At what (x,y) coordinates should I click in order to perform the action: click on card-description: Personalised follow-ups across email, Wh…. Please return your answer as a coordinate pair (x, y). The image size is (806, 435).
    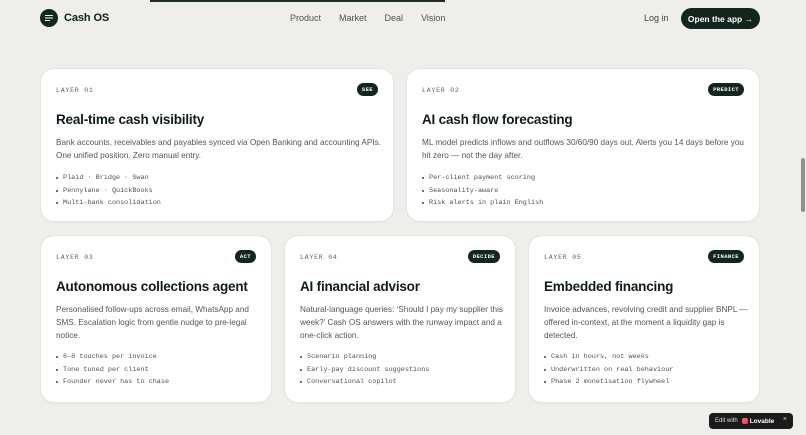
    Looking at the image, I should click on (152, 322).